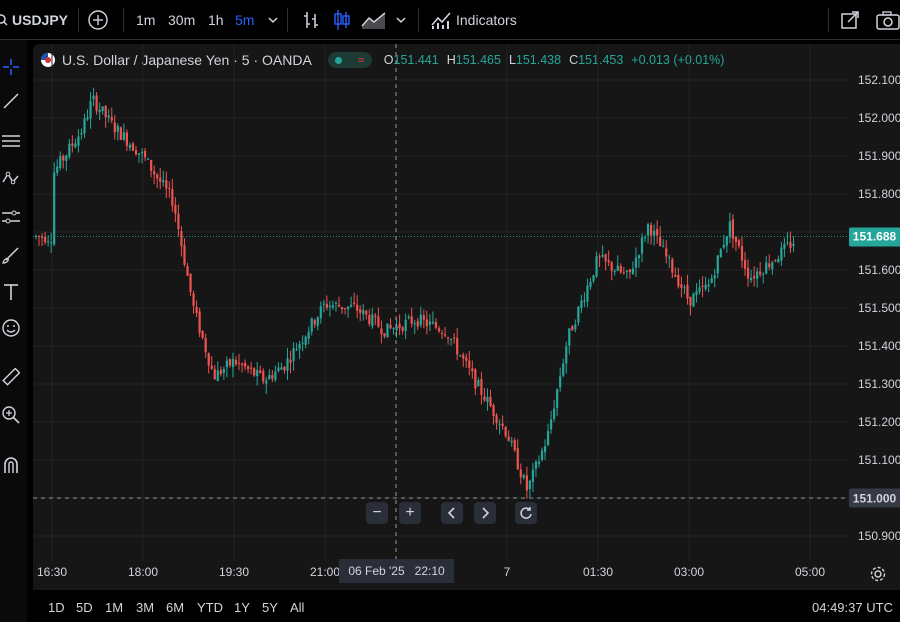  Describe the element at coordinates (175, 607) in the screenshot. I see `range-button-6m: 6M` at that location.